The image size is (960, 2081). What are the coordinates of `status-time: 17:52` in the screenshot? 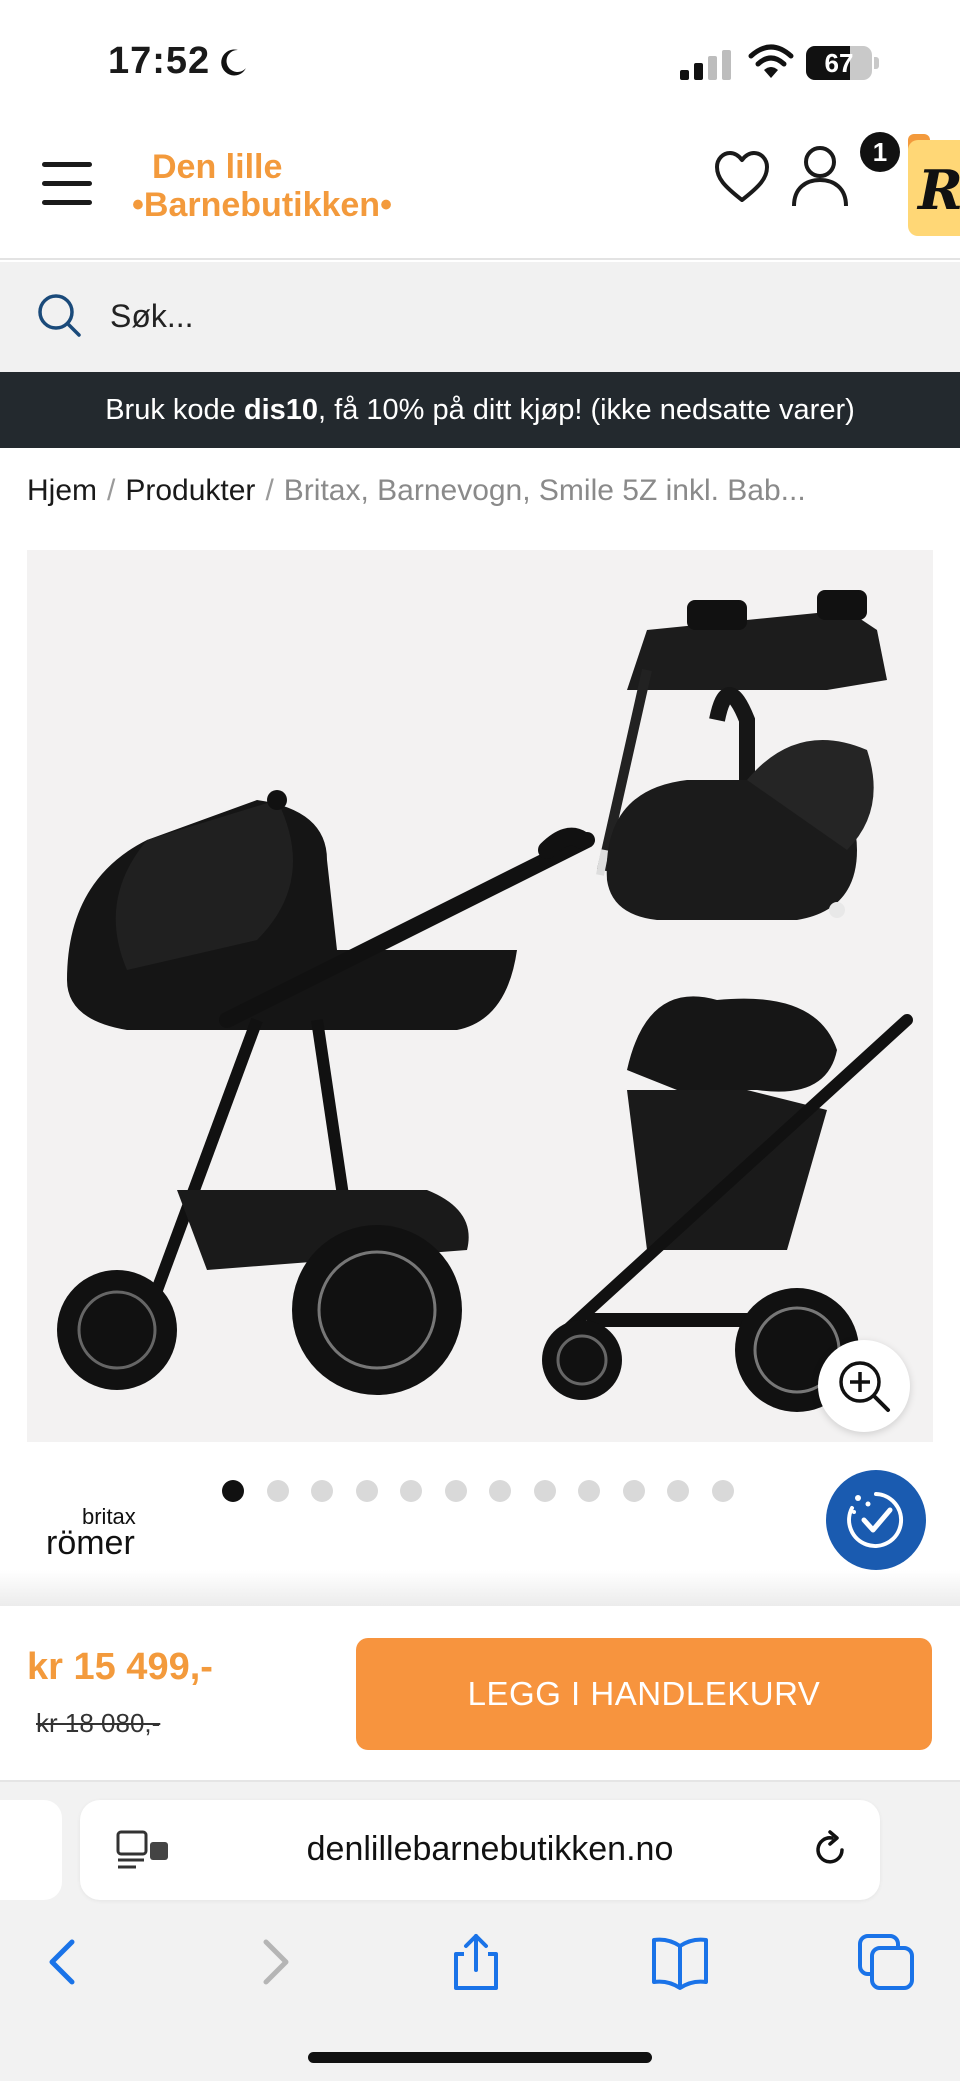 It's located at (159, 61).